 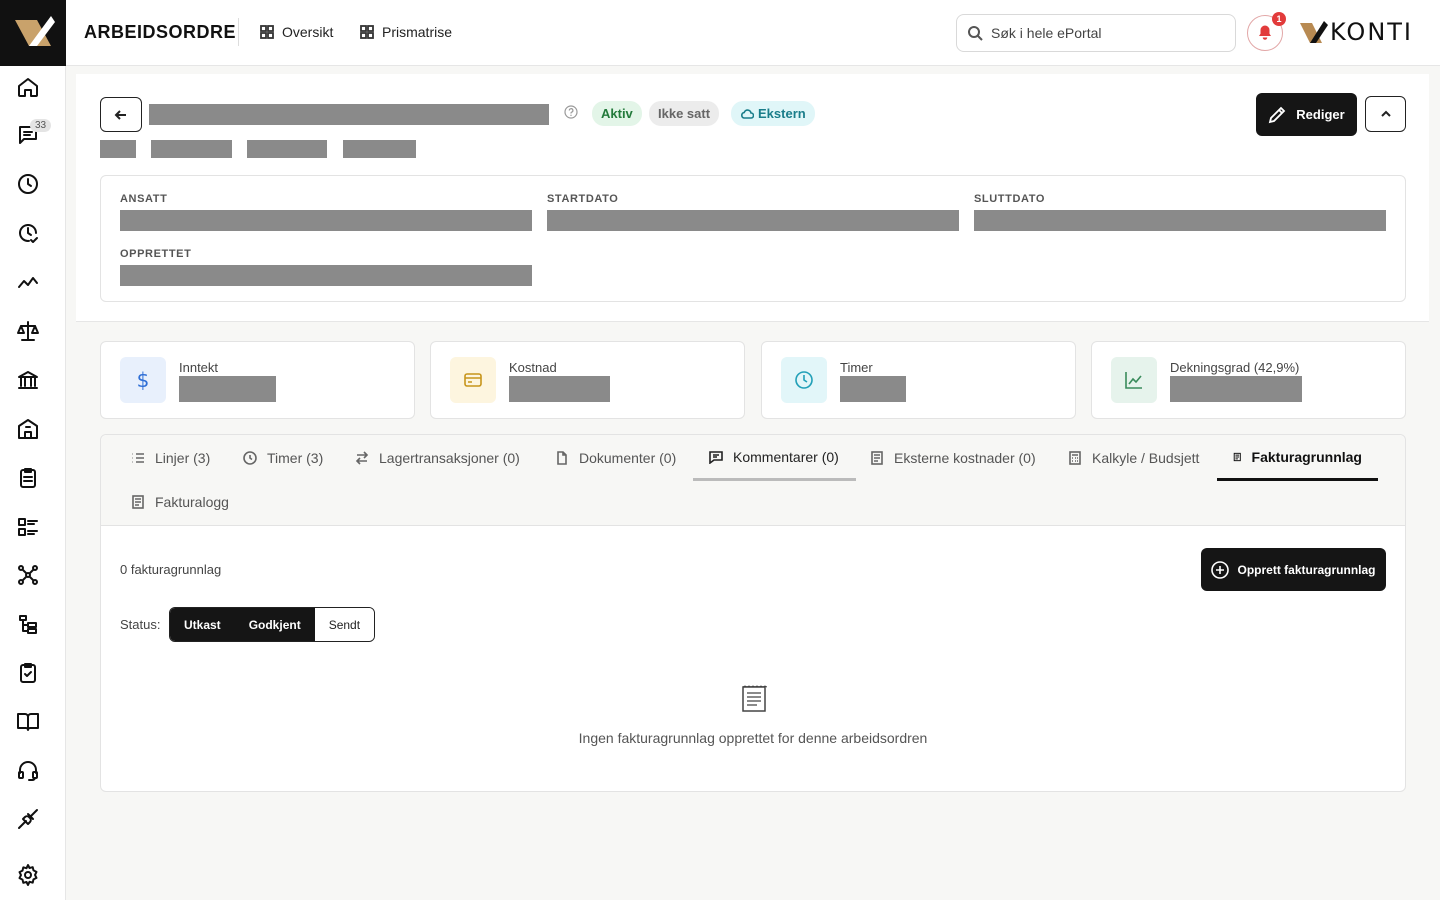 I want to click on sidebar-item-home, so click(x=28, y=87).